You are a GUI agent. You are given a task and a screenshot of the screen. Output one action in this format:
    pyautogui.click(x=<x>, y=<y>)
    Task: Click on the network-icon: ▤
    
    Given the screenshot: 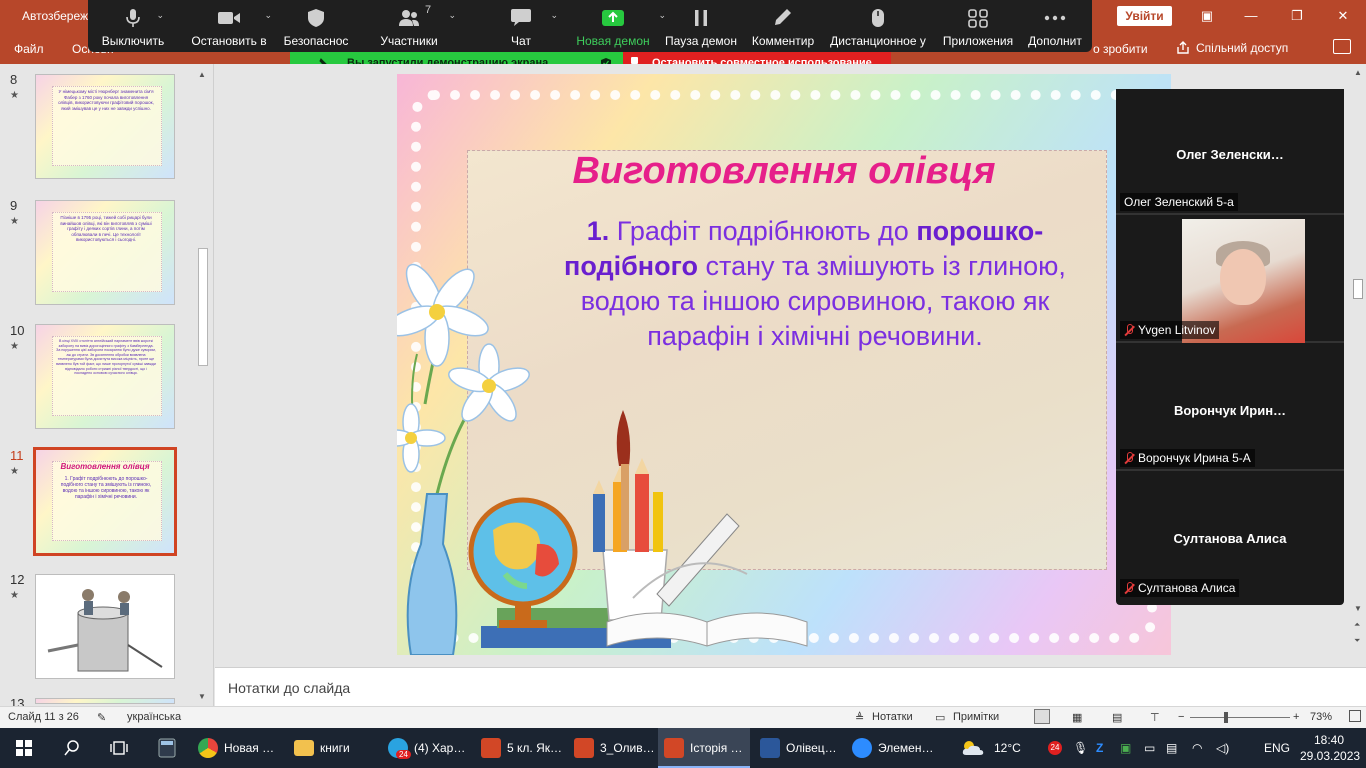 What is the action you would take?
    pyautogui.click(x=1171, y=748)
    